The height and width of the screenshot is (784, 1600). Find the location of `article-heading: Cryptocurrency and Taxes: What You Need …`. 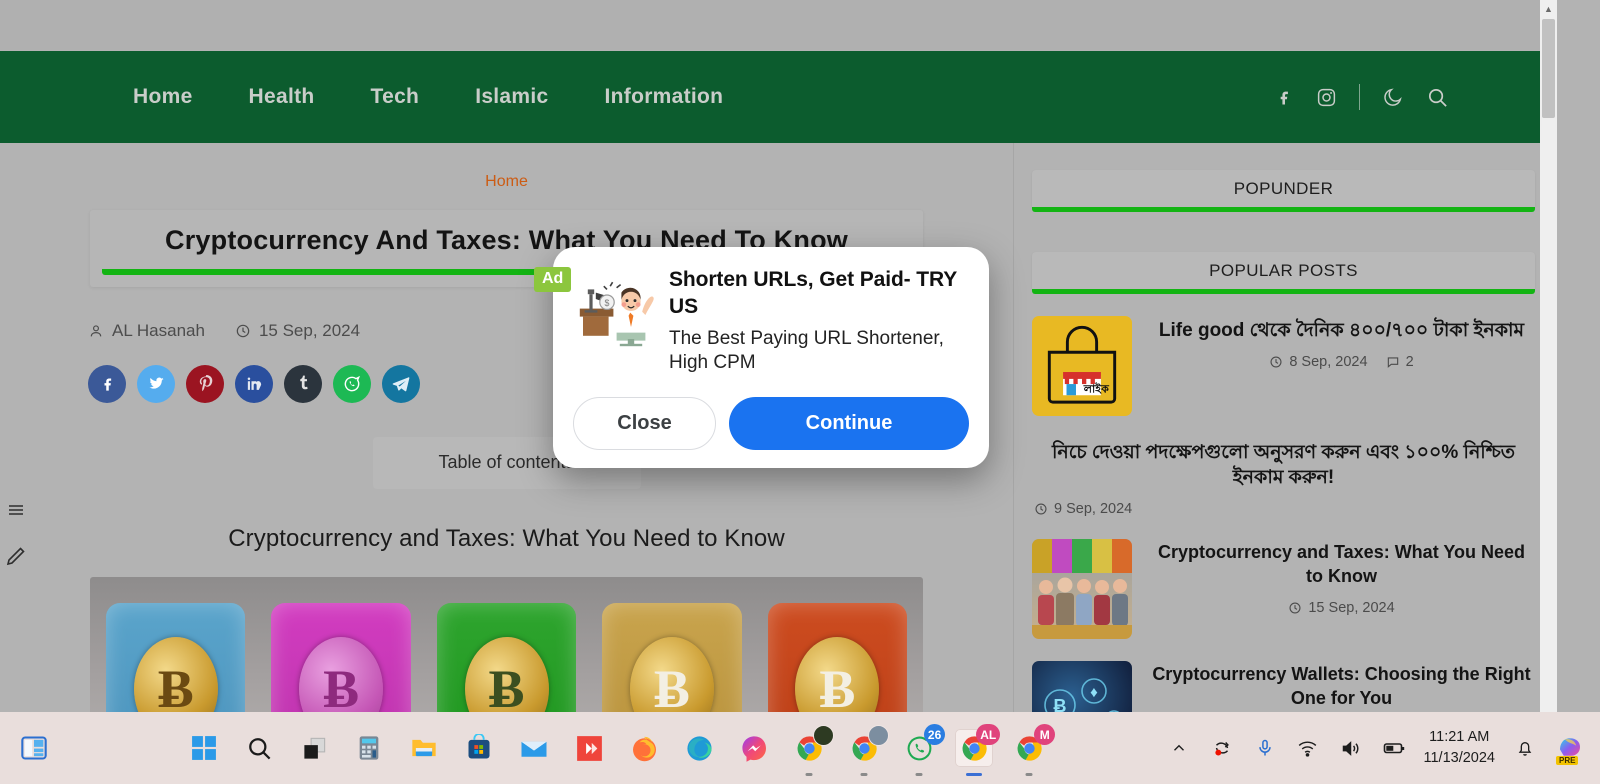

article-heading: Cryptocurrency and Taxes: What You Need … is located at coordinates (506, 538).